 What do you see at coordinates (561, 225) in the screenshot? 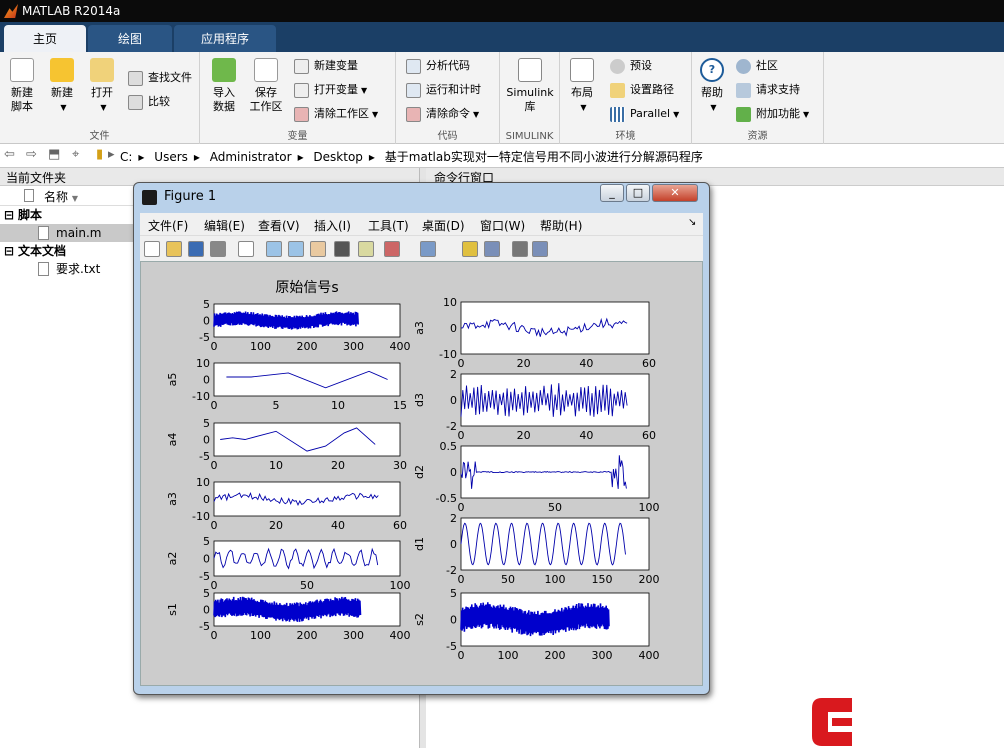
I see `menu-help: 帮助(H)` at bounding box center [561, 225].